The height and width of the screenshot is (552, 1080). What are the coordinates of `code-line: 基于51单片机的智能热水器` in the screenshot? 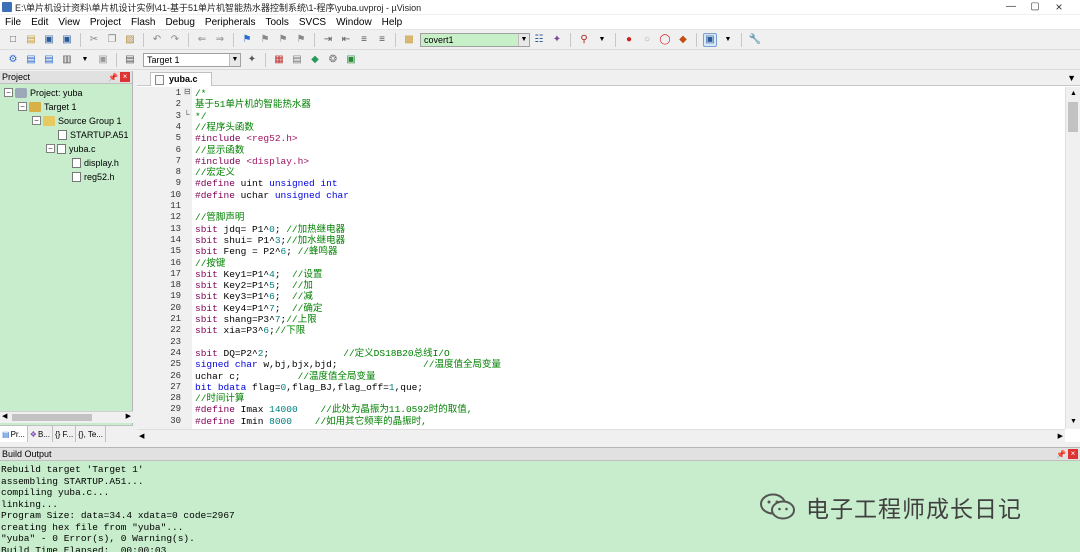 It's located at (629, 104).